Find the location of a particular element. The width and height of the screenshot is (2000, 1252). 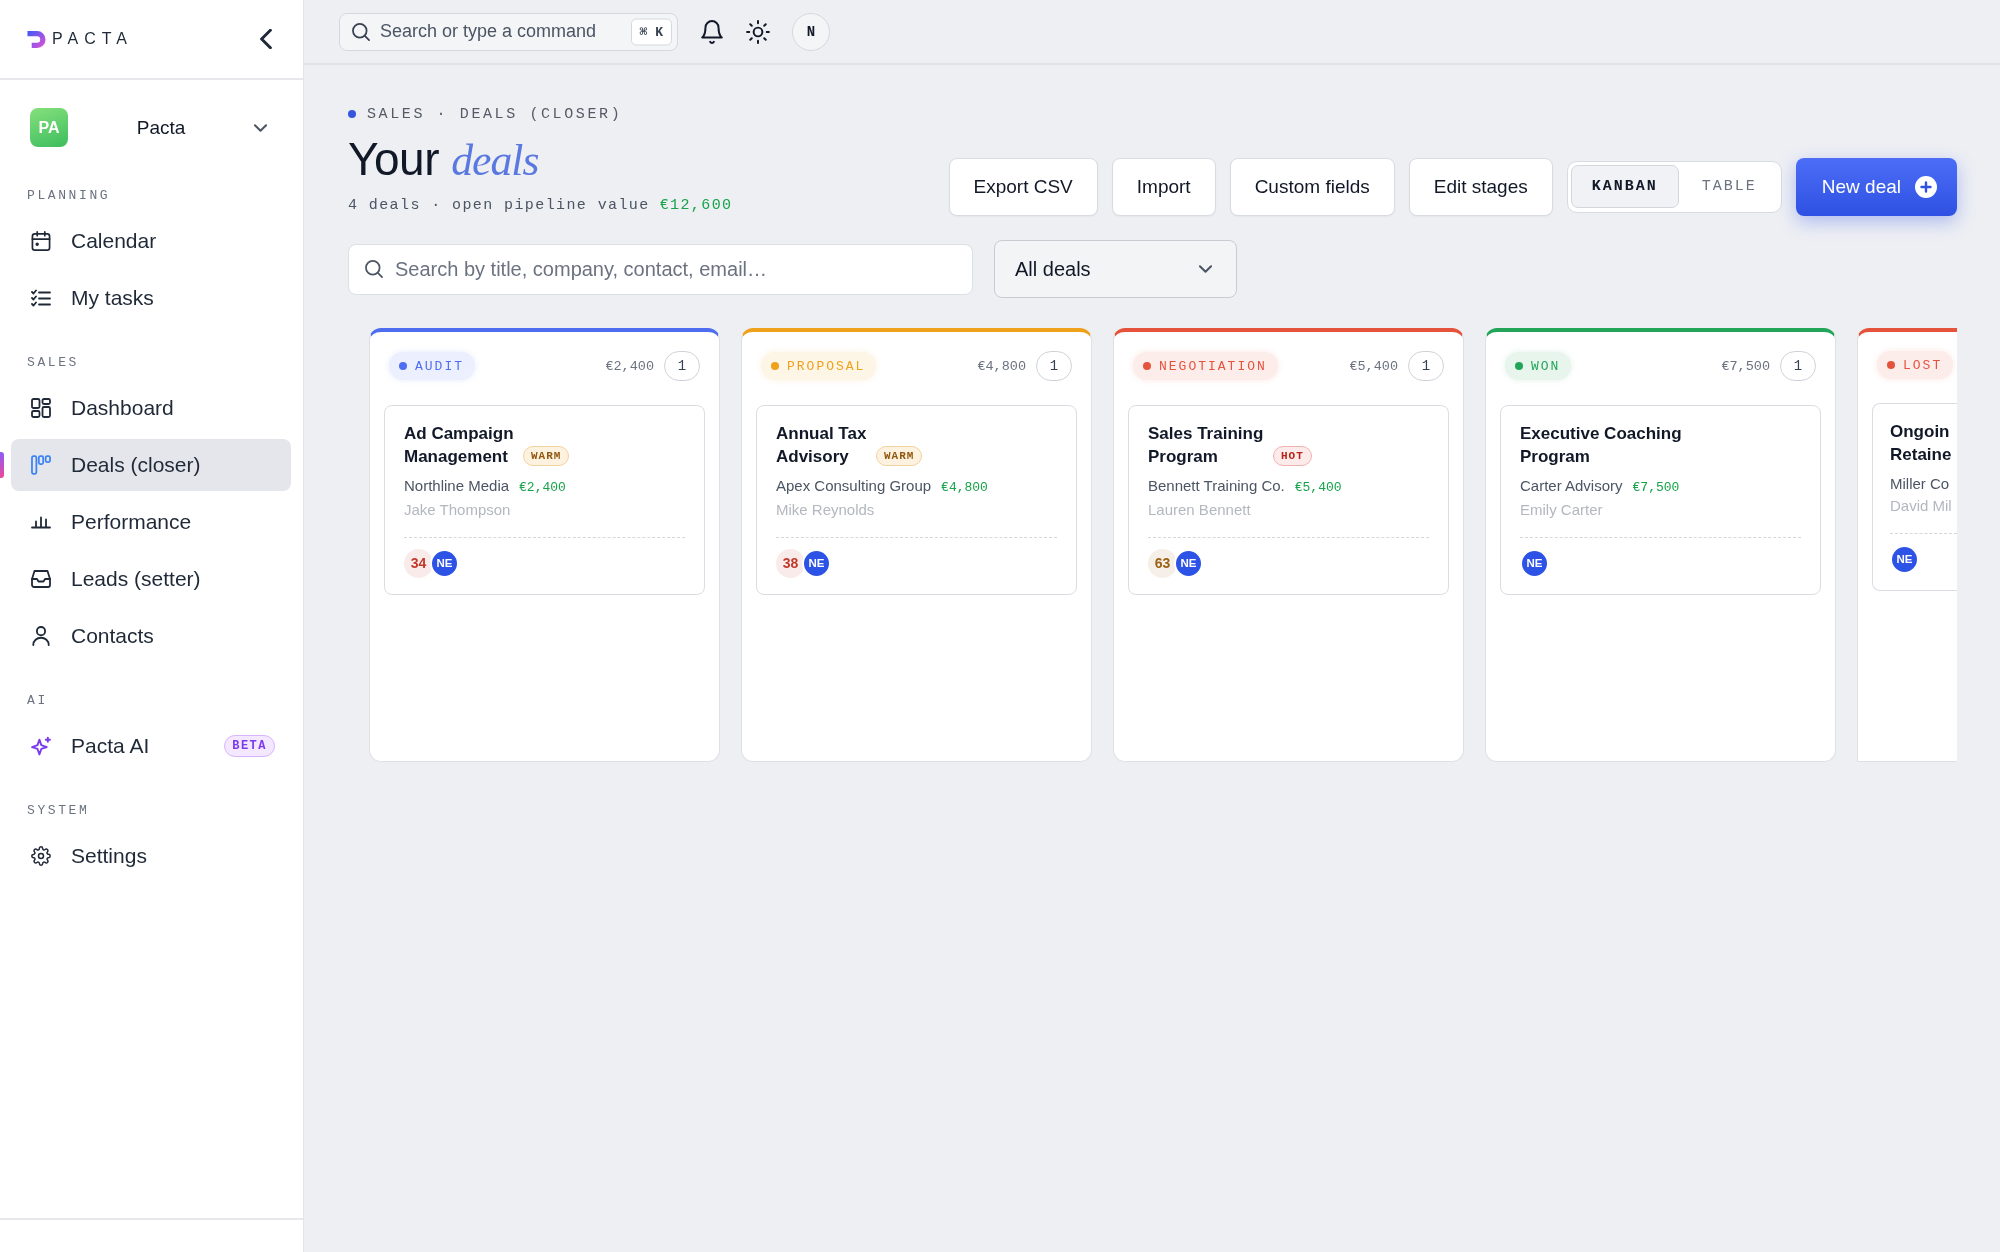

action-button: Import is located at coordinates (1163, 187).